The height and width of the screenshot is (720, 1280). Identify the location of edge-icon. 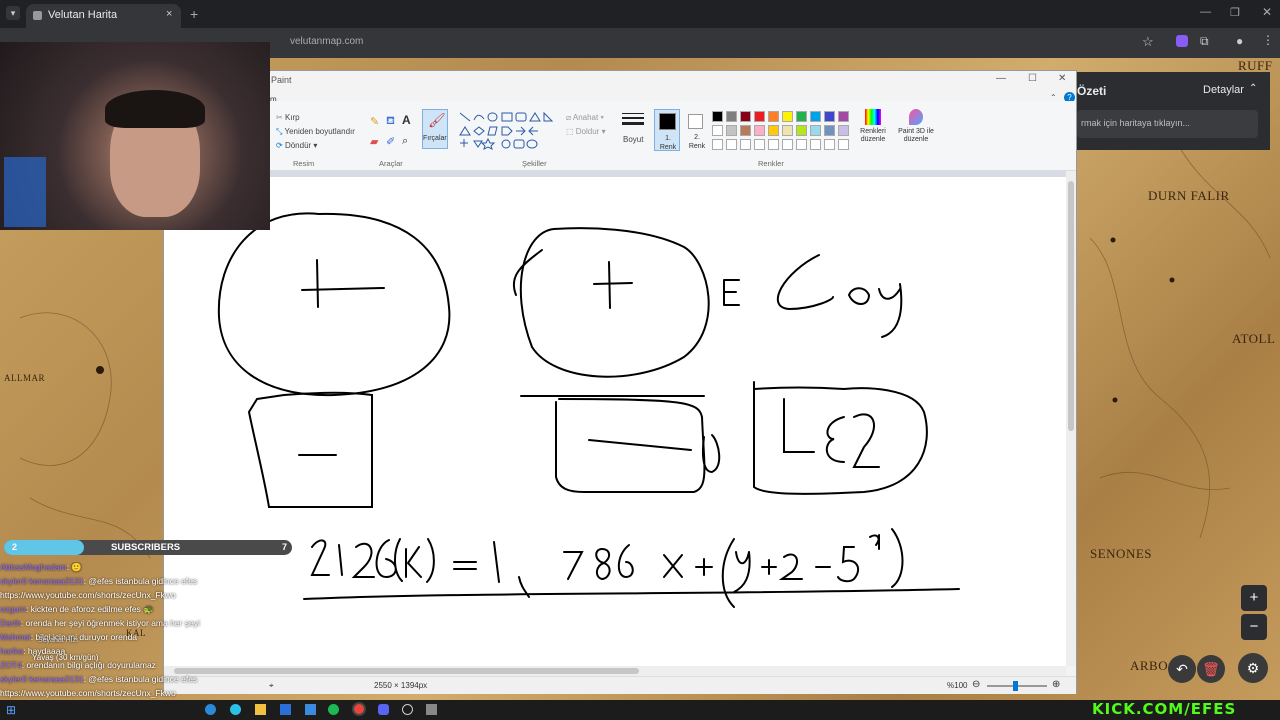
(210, 709).